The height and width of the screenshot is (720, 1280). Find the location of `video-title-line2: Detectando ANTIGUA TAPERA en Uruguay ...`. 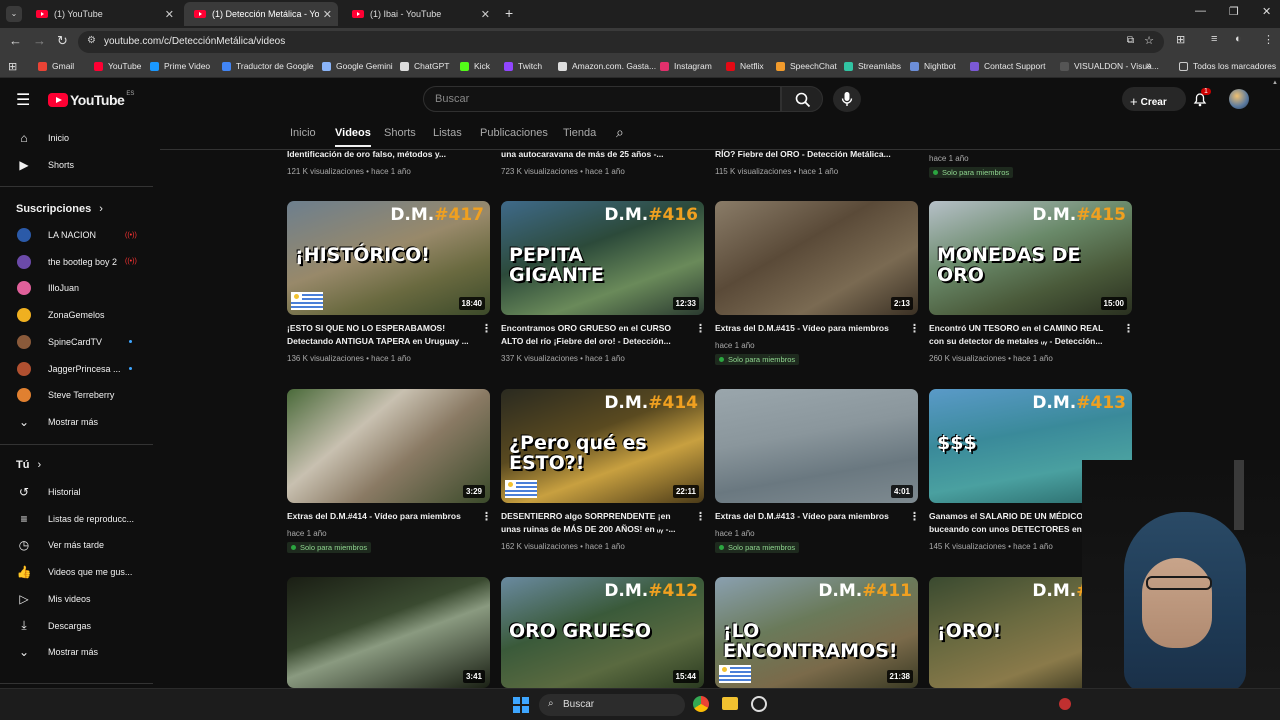

video-title-line2: Detectando ANTIGUA TAPERA en Uruguay ... is located at coordinates (382, 341).